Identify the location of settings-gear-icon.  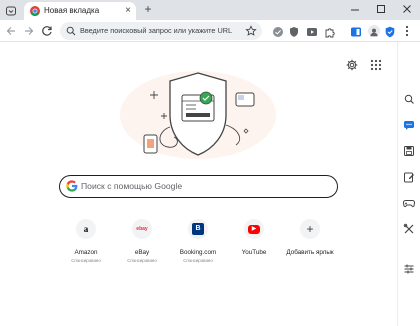
(352, 64).